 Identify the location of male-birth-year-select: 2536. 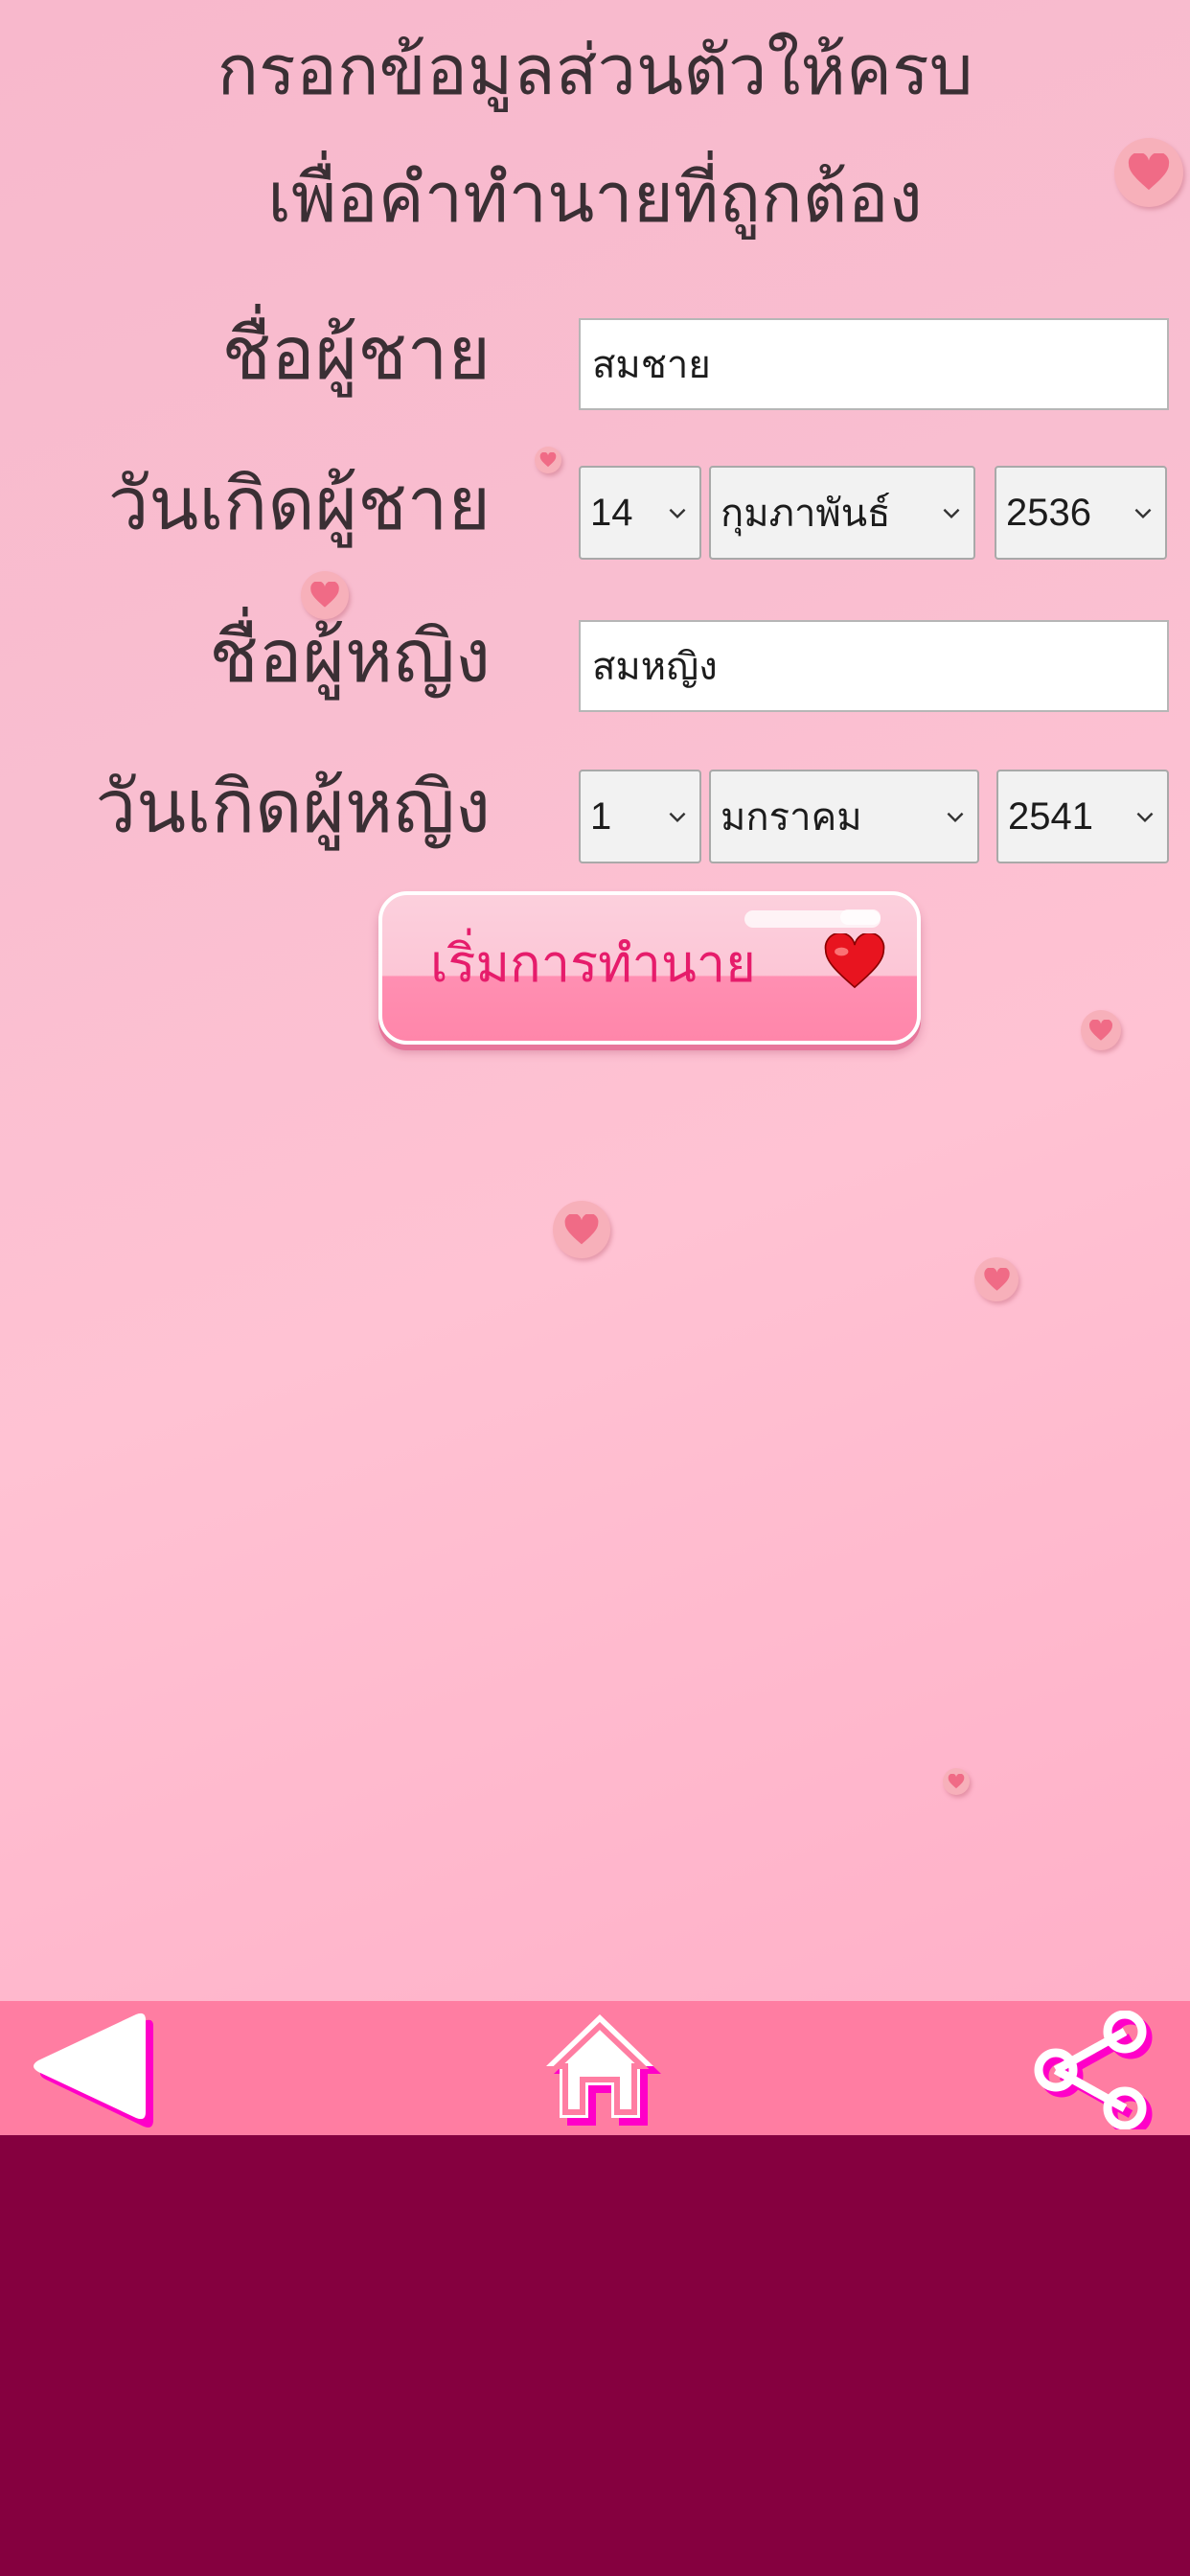
(1081, 513).